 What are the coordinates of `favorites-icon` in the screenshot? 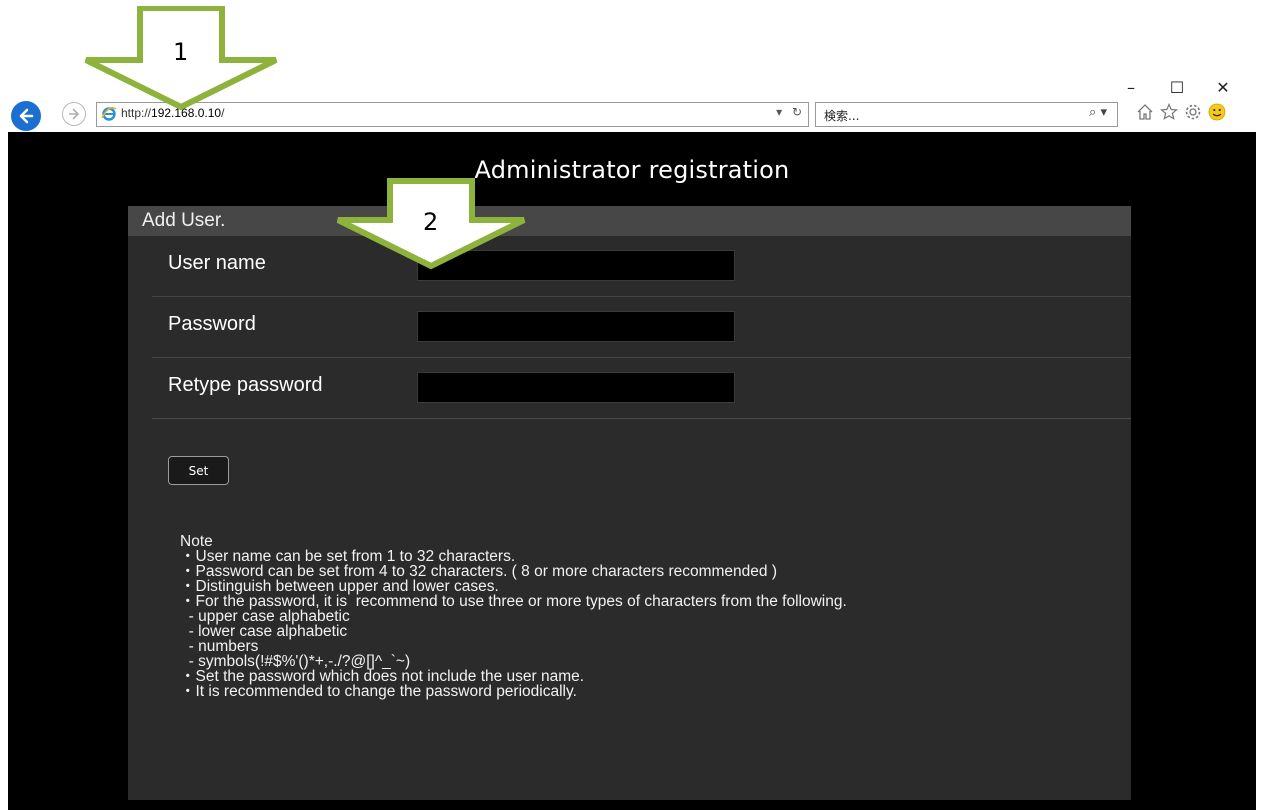 It's located at (1169, 112).